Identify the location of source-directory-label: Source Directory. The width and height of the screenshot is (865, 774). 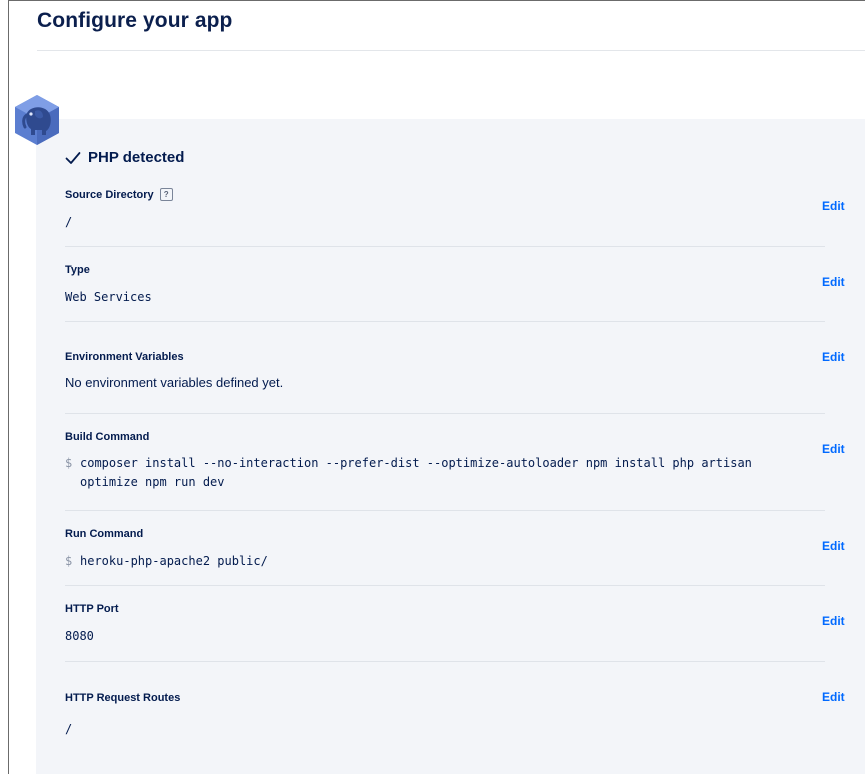
(109, 194).